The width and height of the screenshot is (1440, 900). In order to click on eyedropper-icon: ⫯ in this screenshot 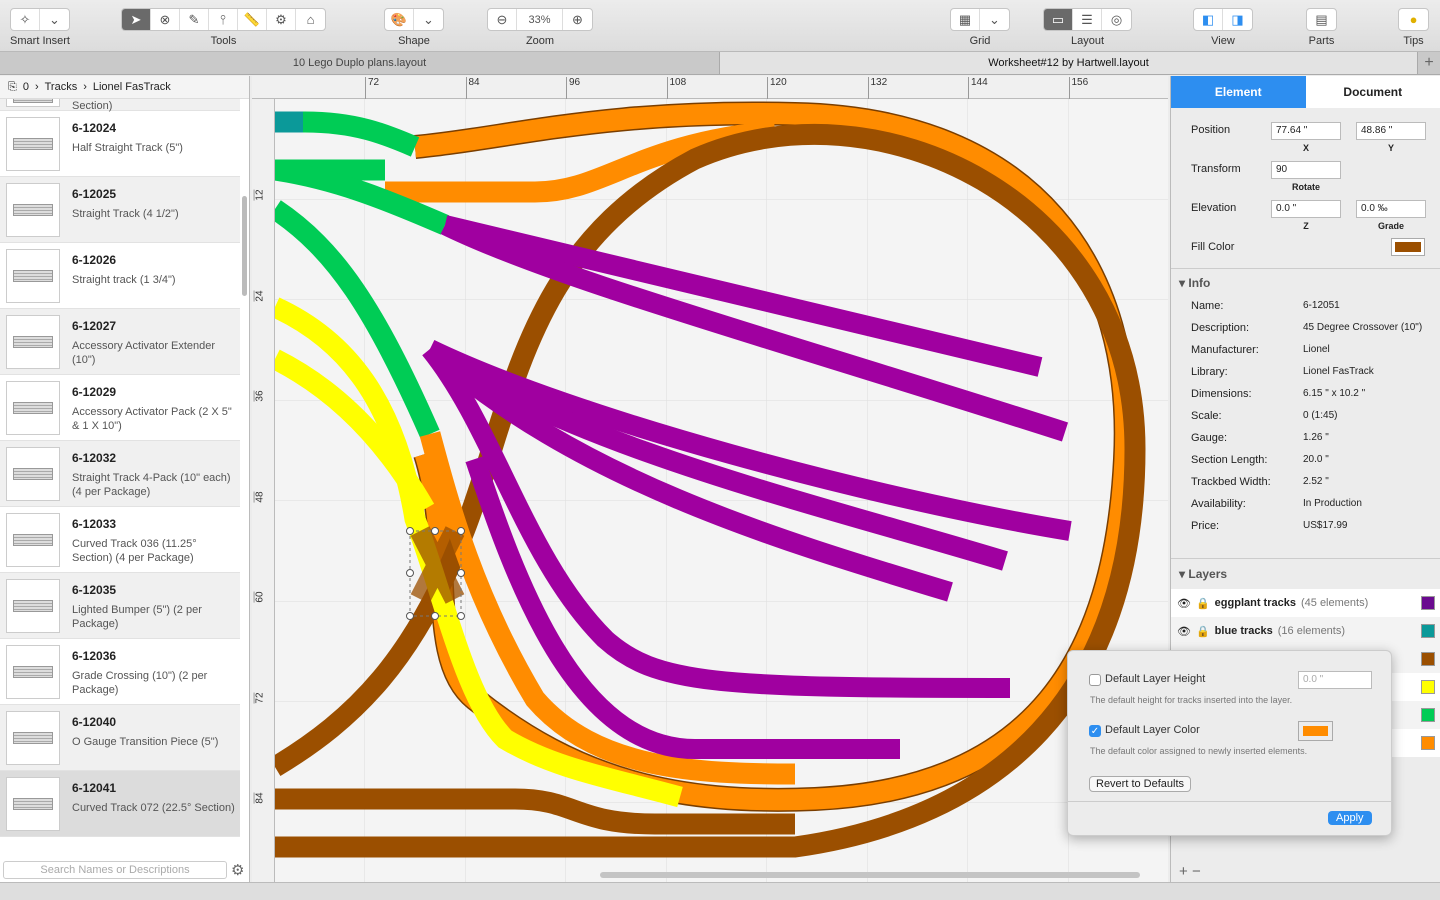, I will do `click(223, 19)`.